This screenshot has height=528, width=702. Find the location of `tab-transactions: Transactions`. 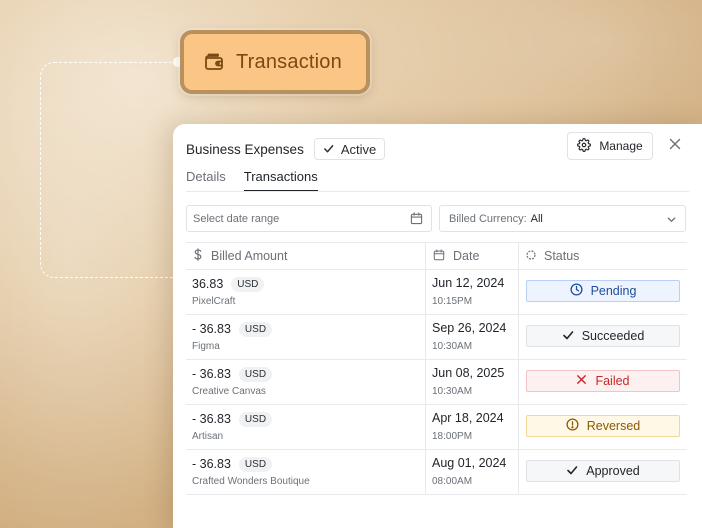

tab-transactions: Transactions is located at coordinates (280, 180).